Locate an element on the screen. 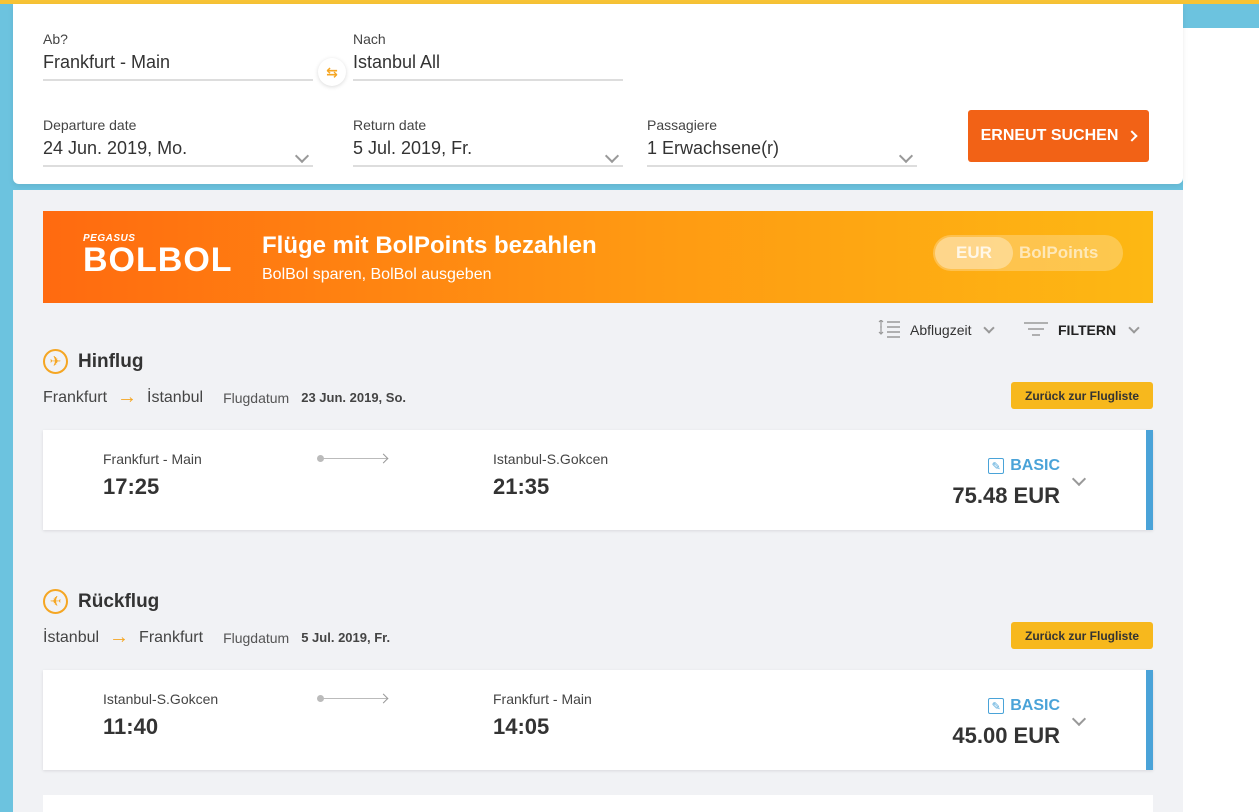 This screenshot has width=1259, height=812. page-background-white is located at coordinates (1221, 420).